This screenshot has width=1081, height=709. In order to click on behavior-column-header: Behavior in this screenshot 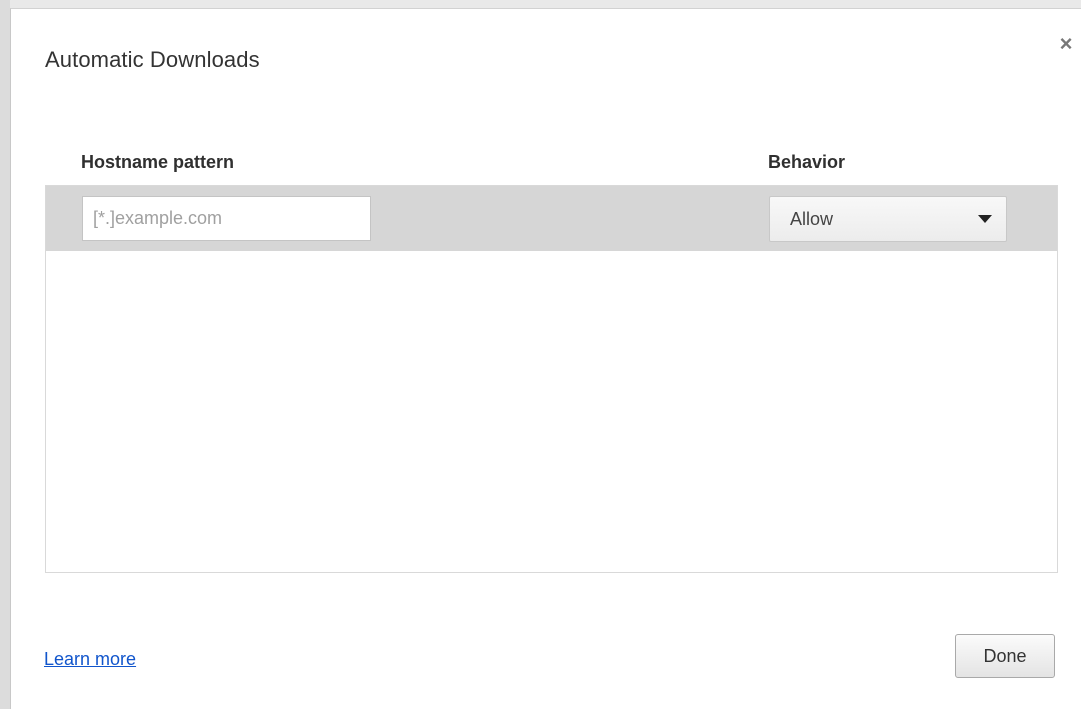, I will do `click(807, 162)`.